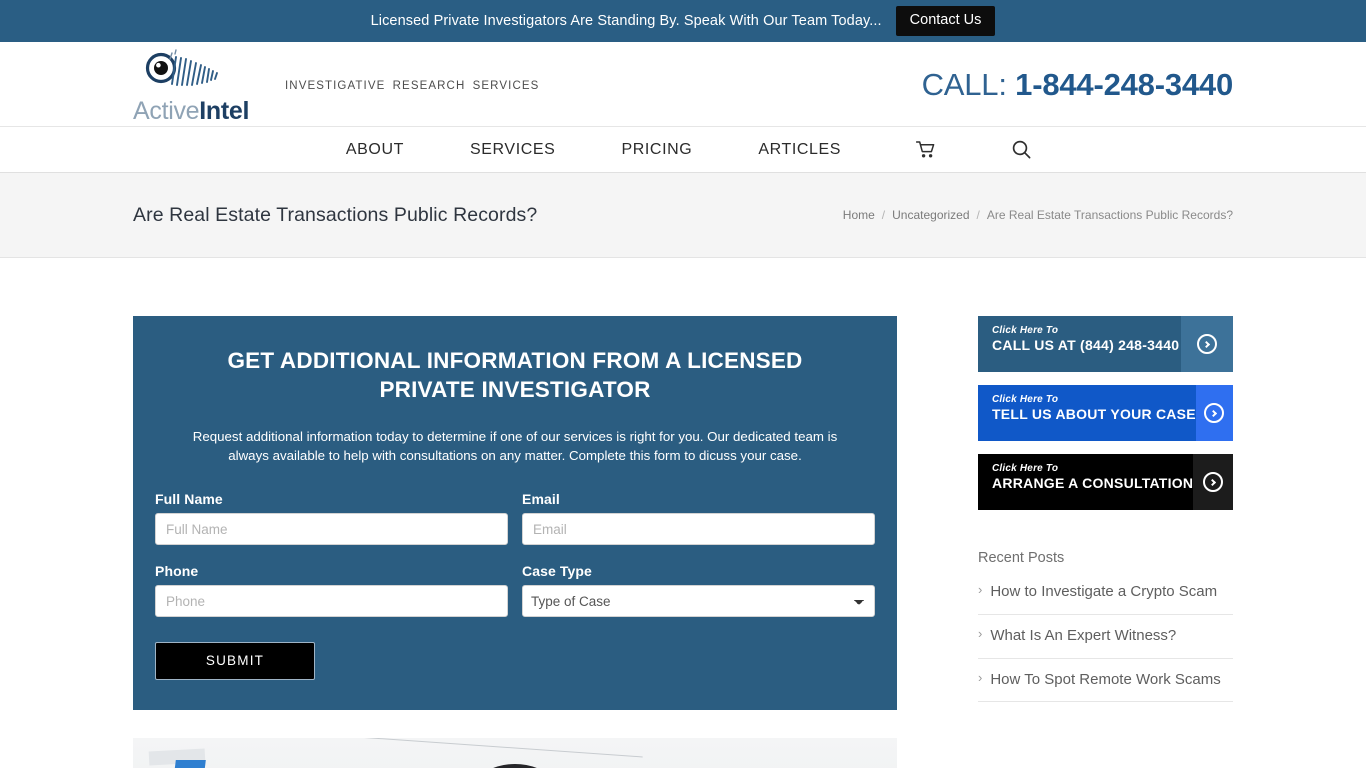 This screenshot has height=768, width=1366. I want to click on logo-wordmark: ActiveIntel, so click(198, 110).